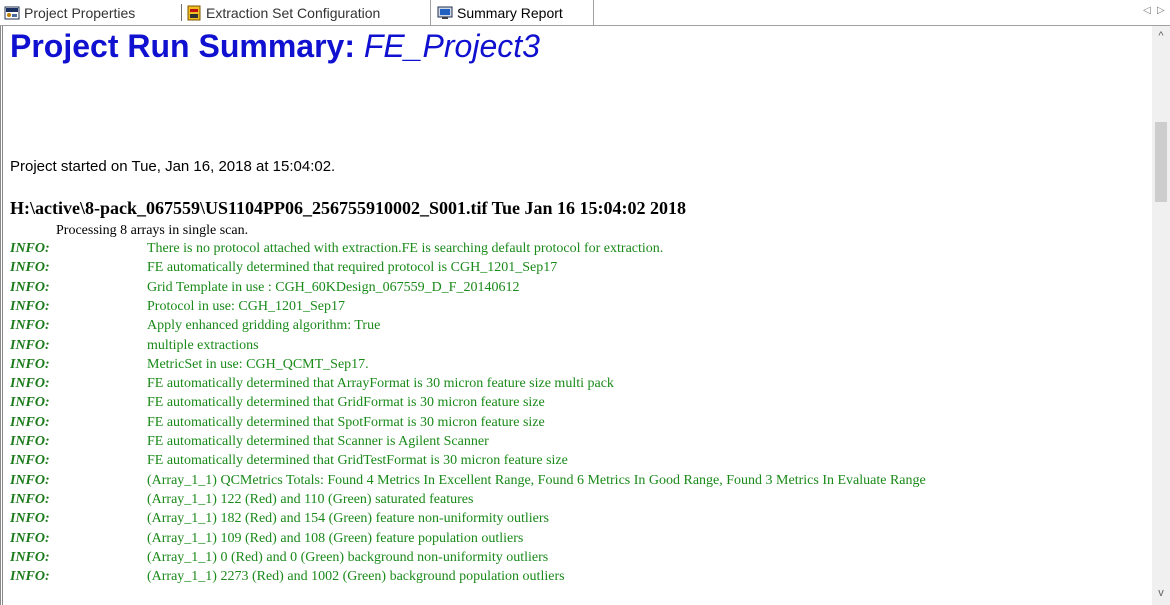 The width and height of the screenshot is (1170, 605). I want to click on summary-report-icon, so click(445, 13).